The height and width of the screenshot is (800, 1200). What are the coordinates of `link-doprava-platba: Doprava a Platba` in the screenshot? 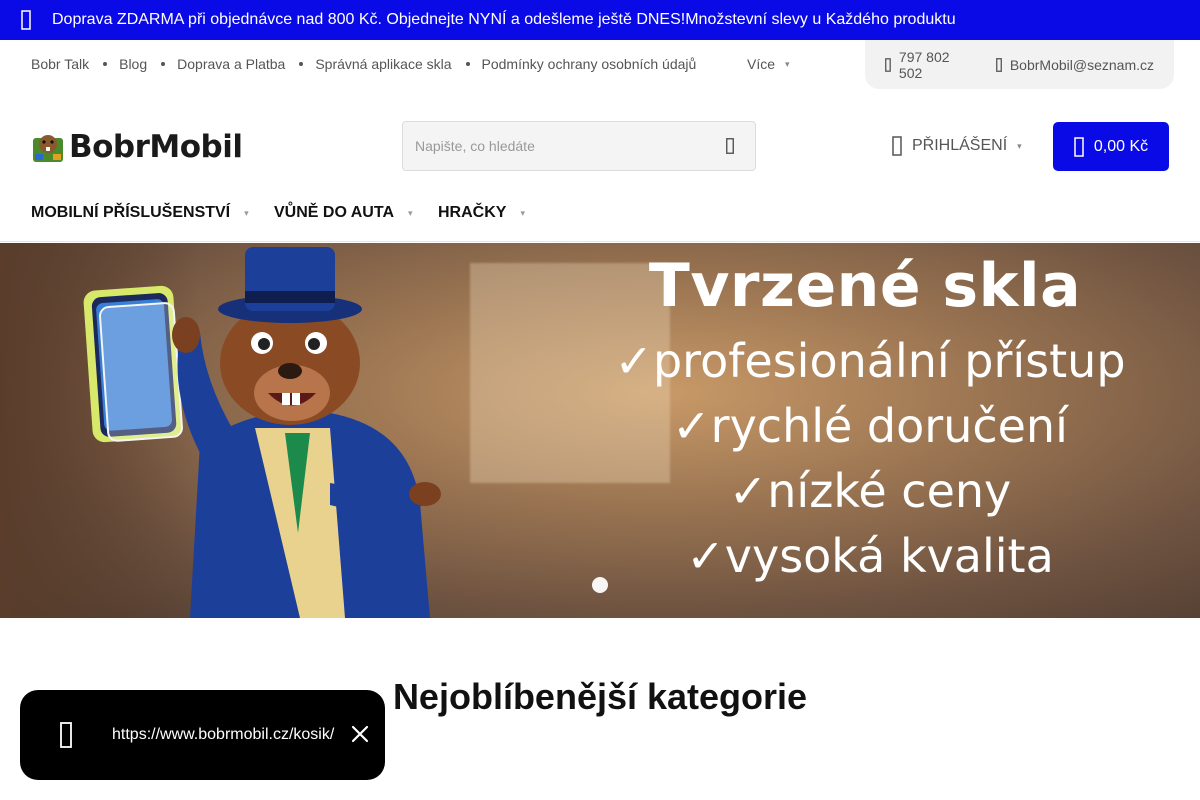 It's located at (231, 64).